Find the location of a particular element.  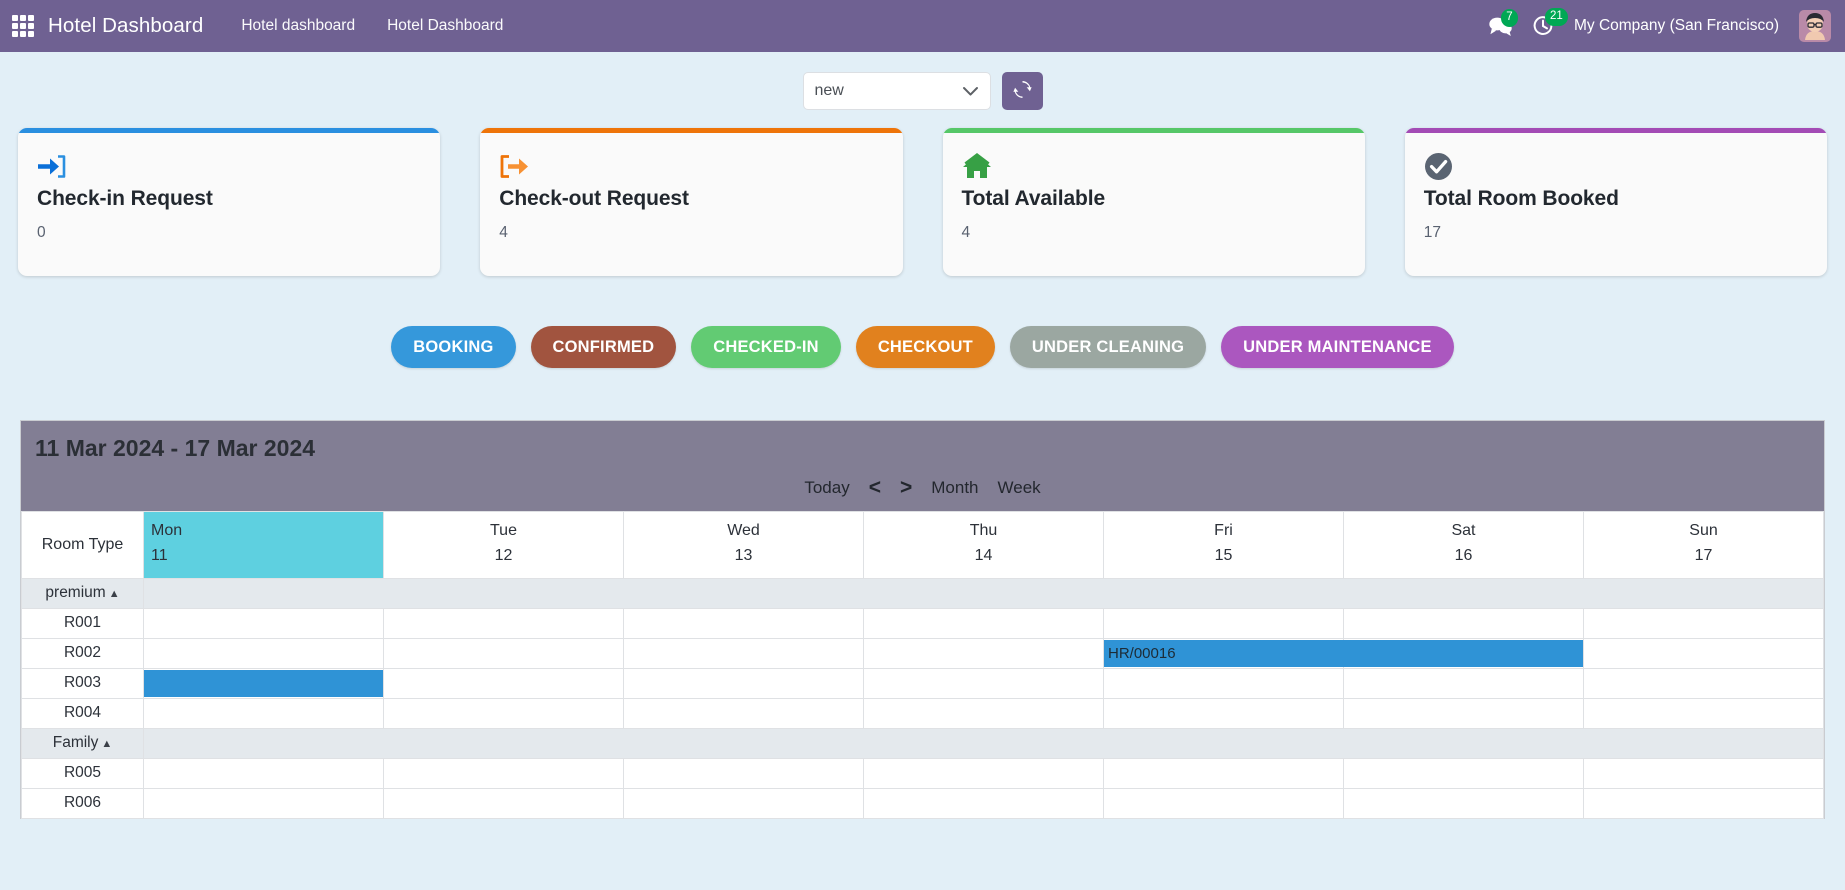

kpi-card-check-in-request: Check-in Request 0 is located at coordinates (229, 202).